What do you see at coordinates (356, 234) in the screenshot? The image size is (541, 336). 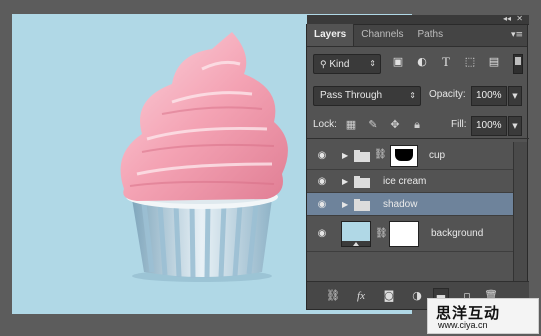 I see `layer-thumbnail` at bounding box center [356, 234].